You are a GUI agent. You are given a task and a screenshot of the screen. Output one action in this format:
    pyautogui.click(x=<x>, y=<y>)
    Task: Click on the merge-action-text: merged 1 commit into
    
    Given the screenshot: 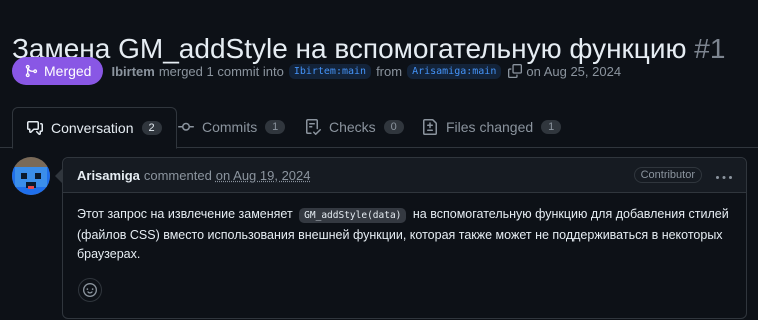 What is the action you would take?
    pyautogui.click(x=221, y=71)
    